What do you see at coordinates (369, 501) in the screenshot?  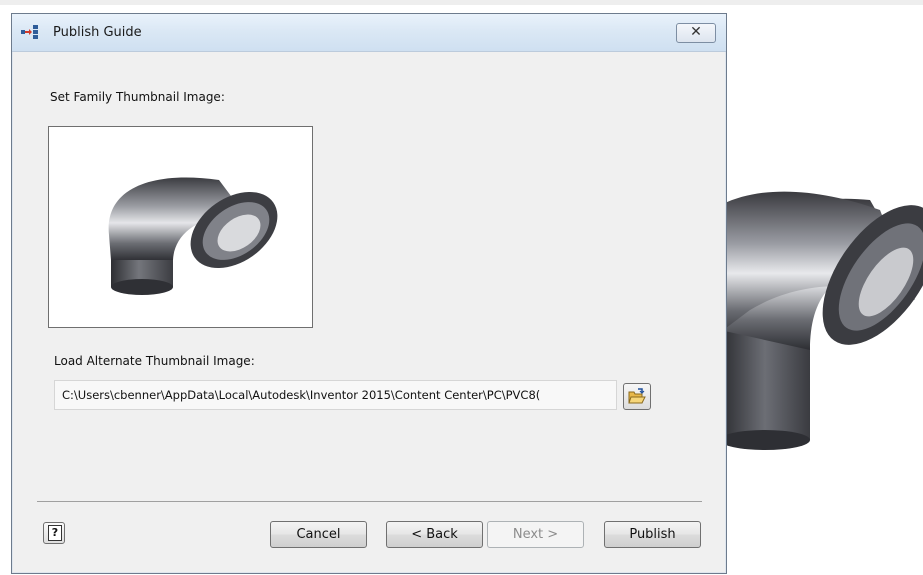 I see `footer-separator` at bounding box center [369, 501].